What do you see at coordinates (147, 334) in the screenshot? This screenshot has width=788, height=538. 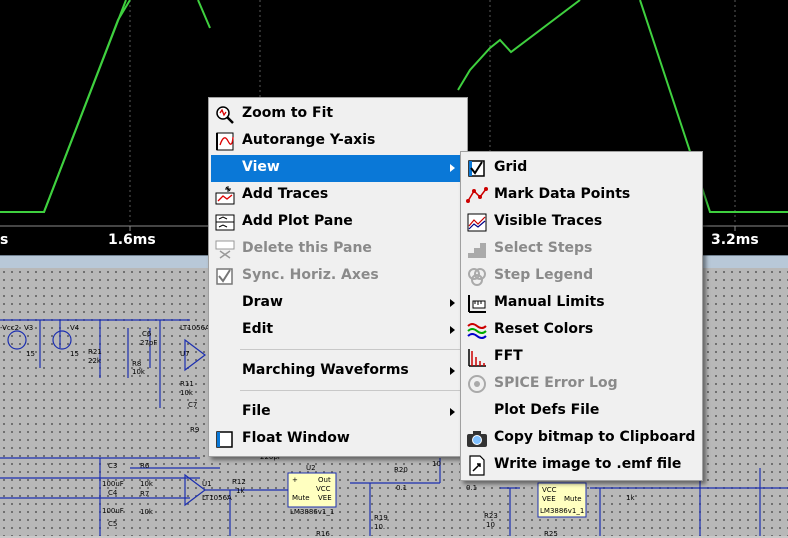 I see `schematic-label: C6` at bounding box center [147, 334].